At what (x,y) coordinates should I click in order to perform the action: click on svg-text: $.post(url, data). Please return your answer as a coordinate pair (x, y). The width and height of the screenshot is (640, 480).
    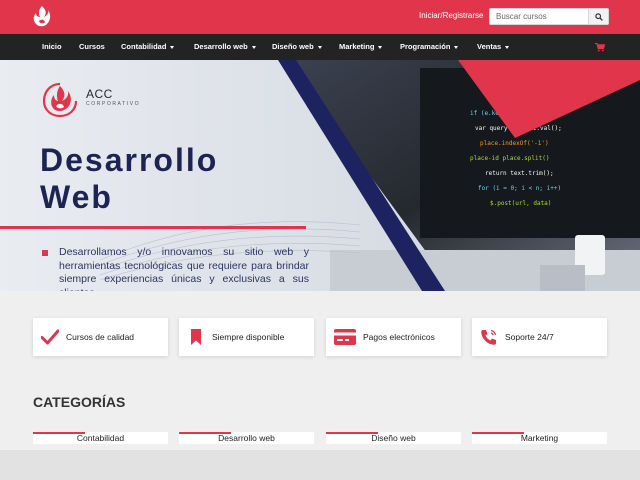
    Looking at the image, I should click on (520, 203).